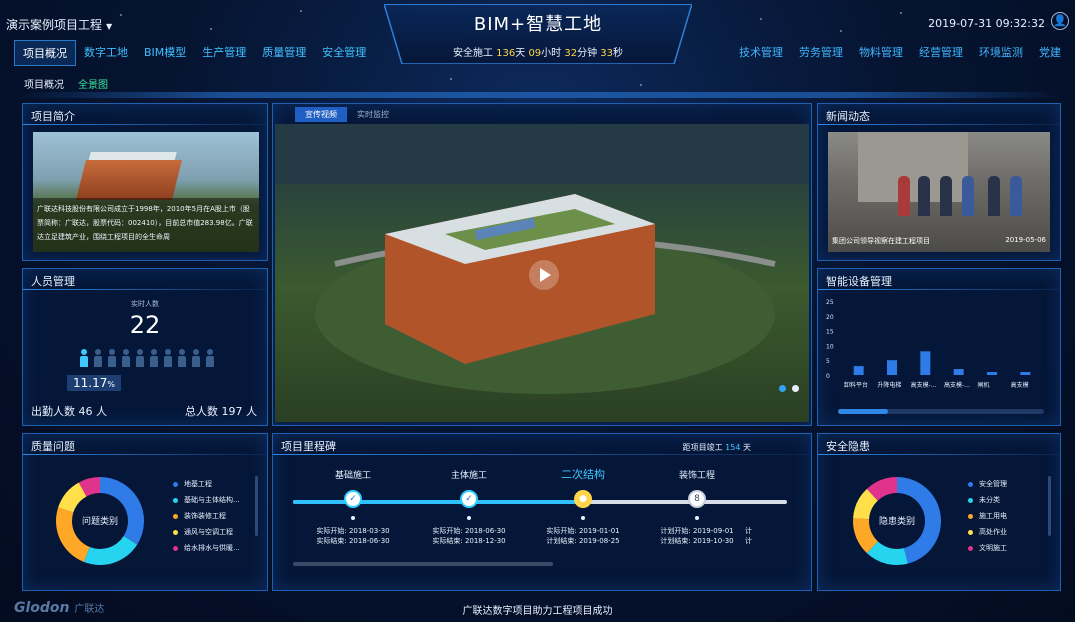  I want to click on safety-minutes: 32, so click(571, 53).